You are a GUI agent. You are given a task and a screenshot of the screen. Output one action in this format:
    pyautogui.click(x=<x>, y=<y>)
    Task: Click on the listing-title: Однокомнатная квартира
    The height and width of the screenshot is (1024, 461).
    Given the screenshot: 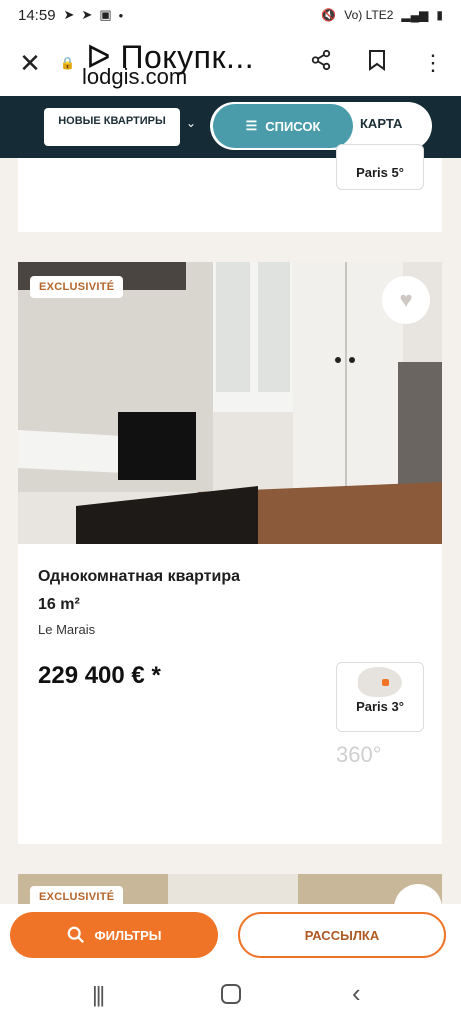 What is the action you would take?
    pyautogui.click(x=139, y=577)
    